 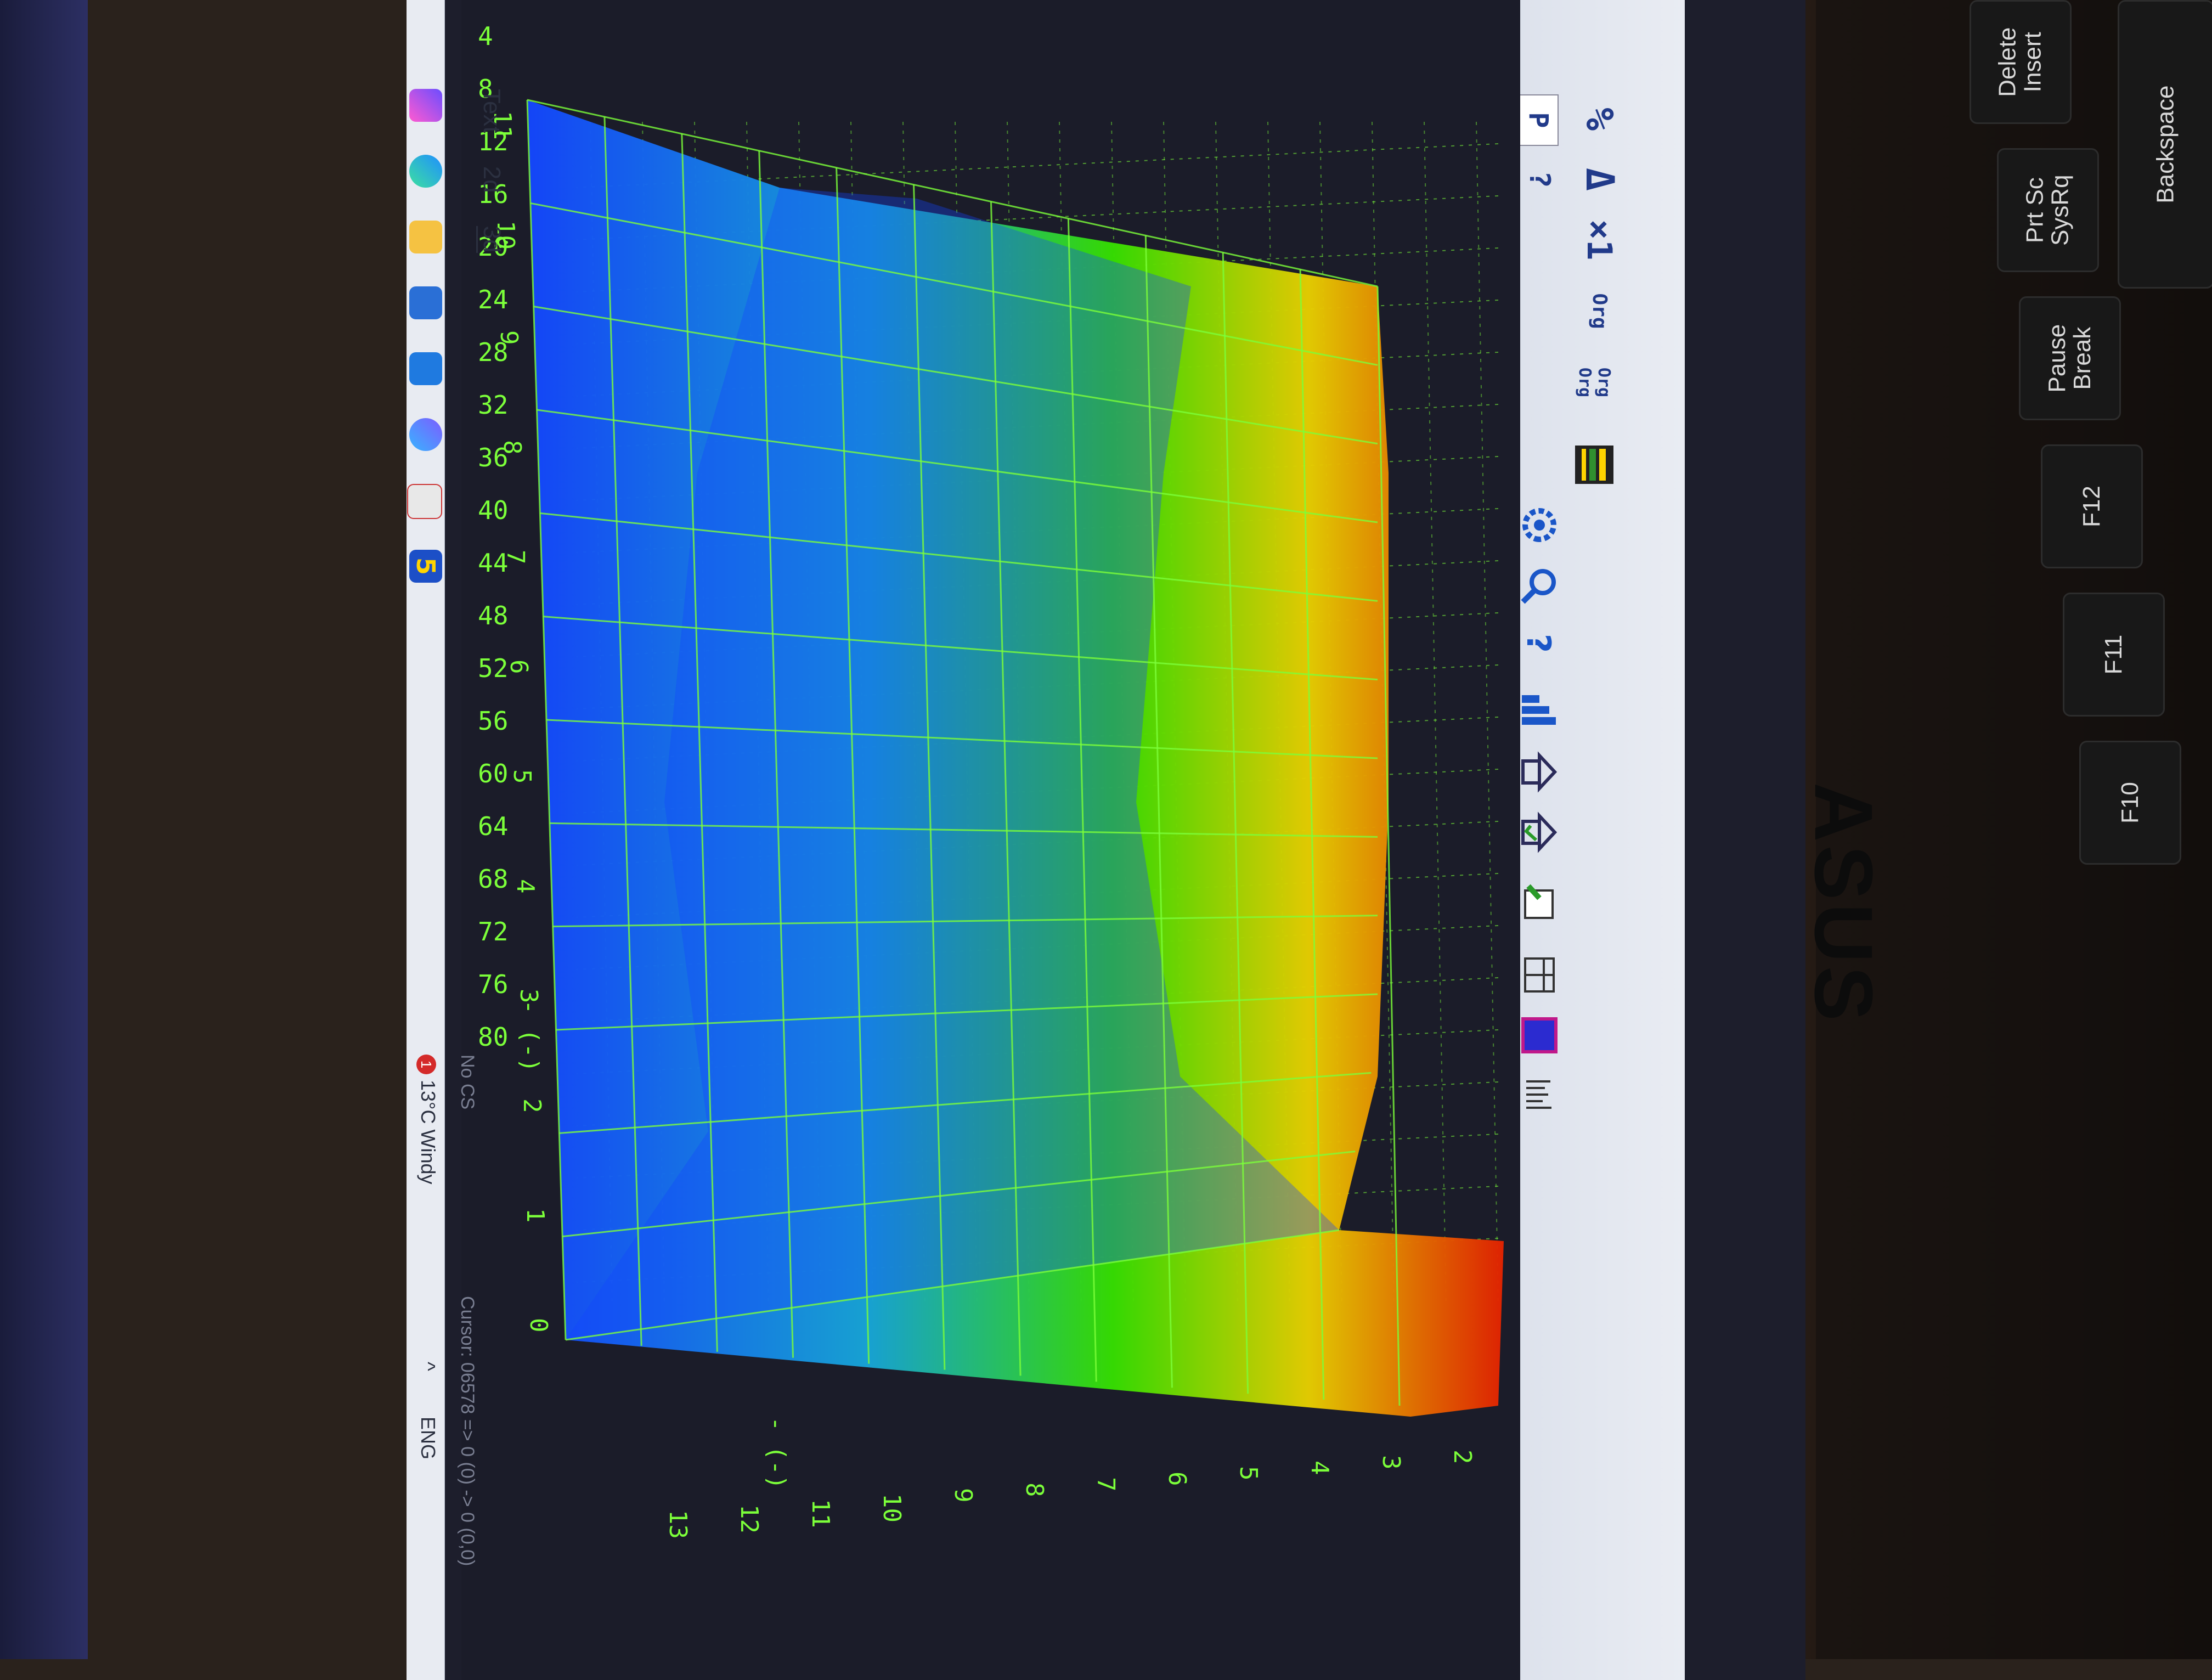 I want to click on y-tick-label: 8, so click(x=1034, y=1489).